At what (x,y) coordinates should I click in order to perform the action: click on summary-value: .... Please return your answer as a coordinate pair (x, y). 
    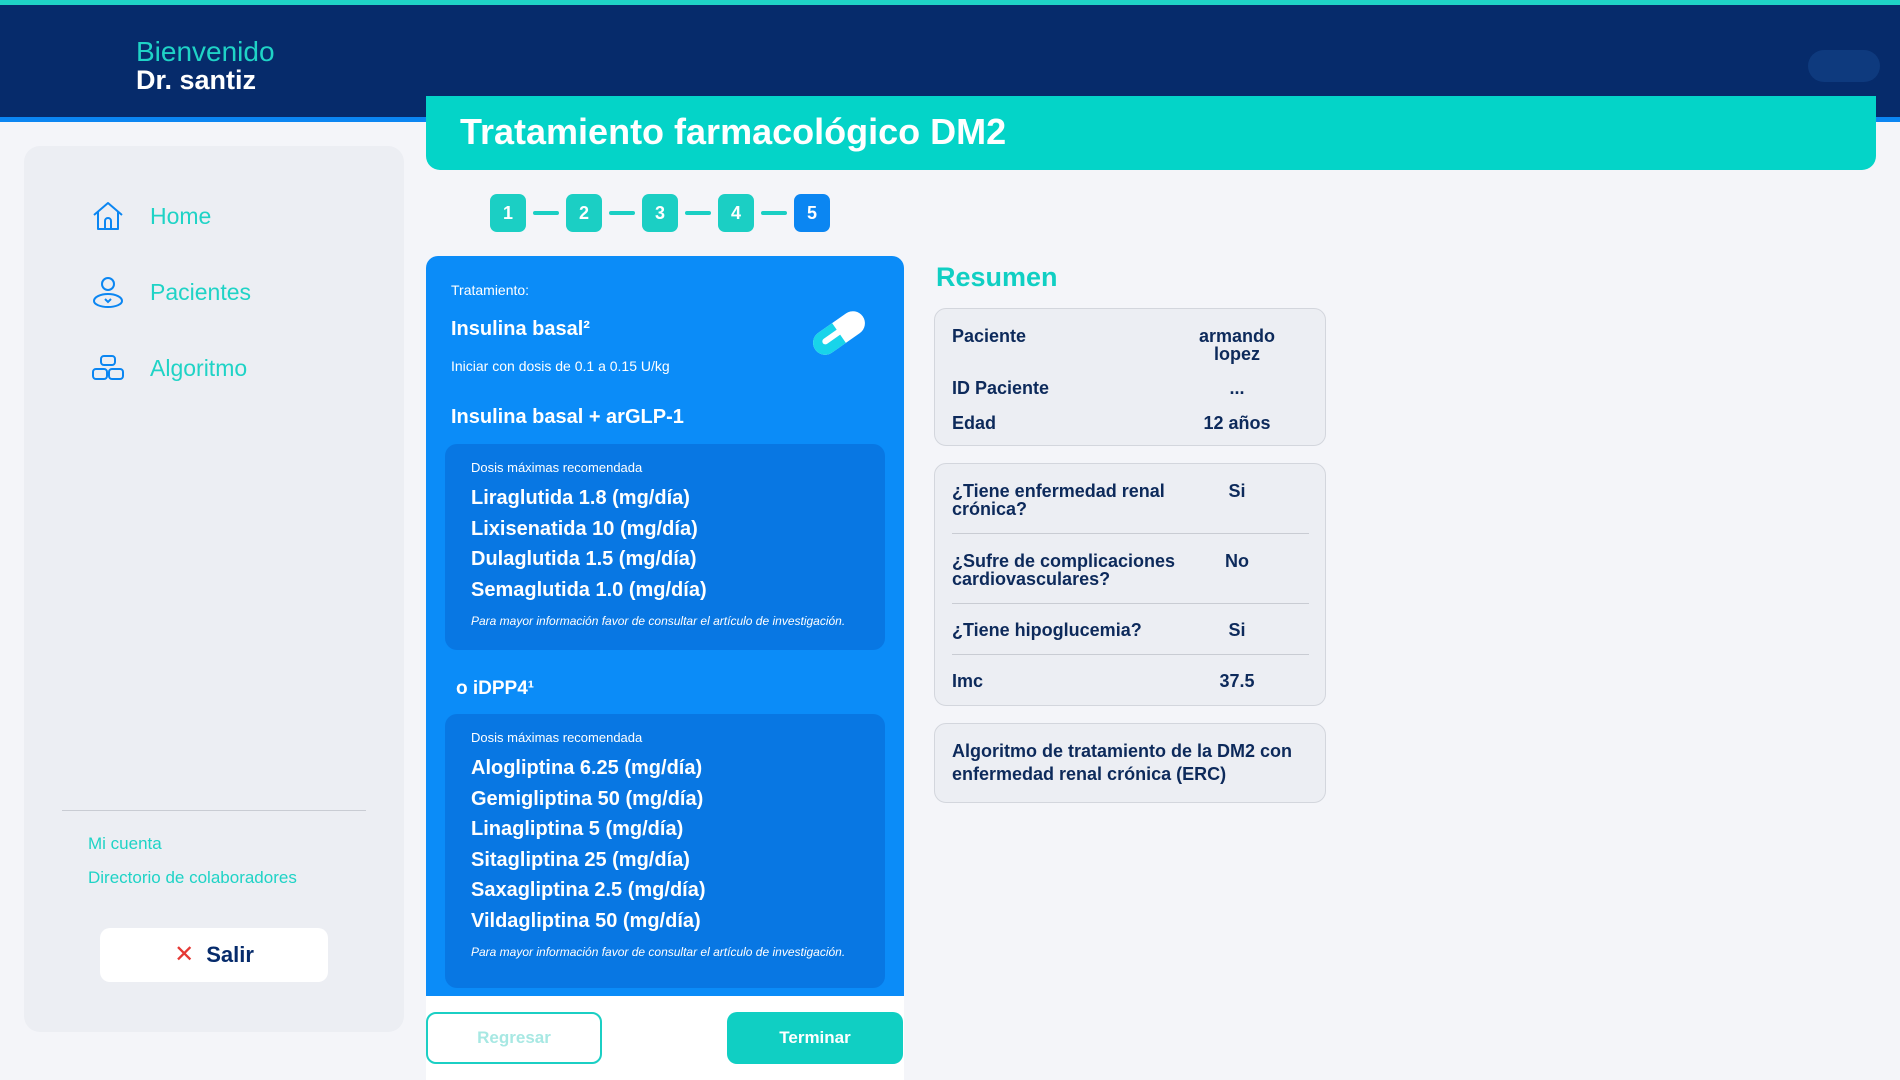
    Looking at the image, I should click on (1237, 388).